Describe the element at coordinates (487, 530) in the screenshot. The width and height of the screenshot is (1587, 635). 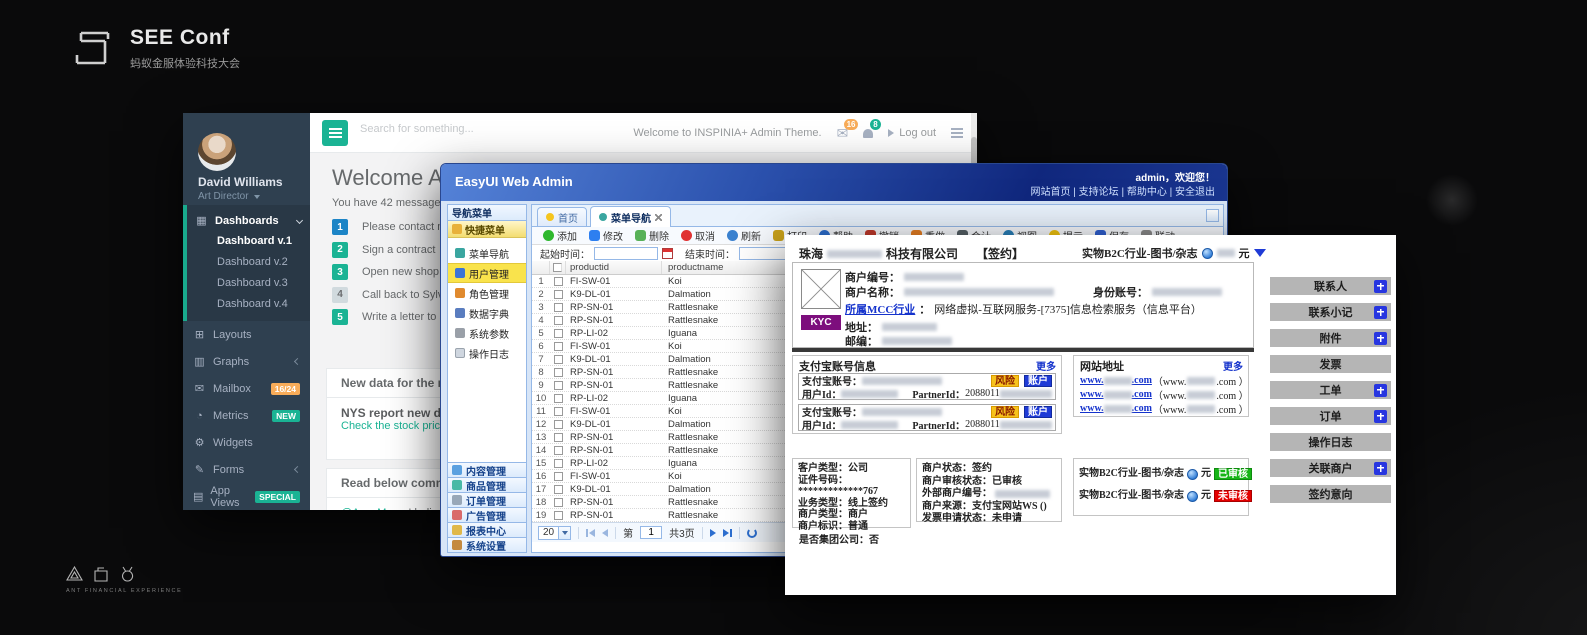
I see `accordion-panel-report-center: 报表中心` at that location.